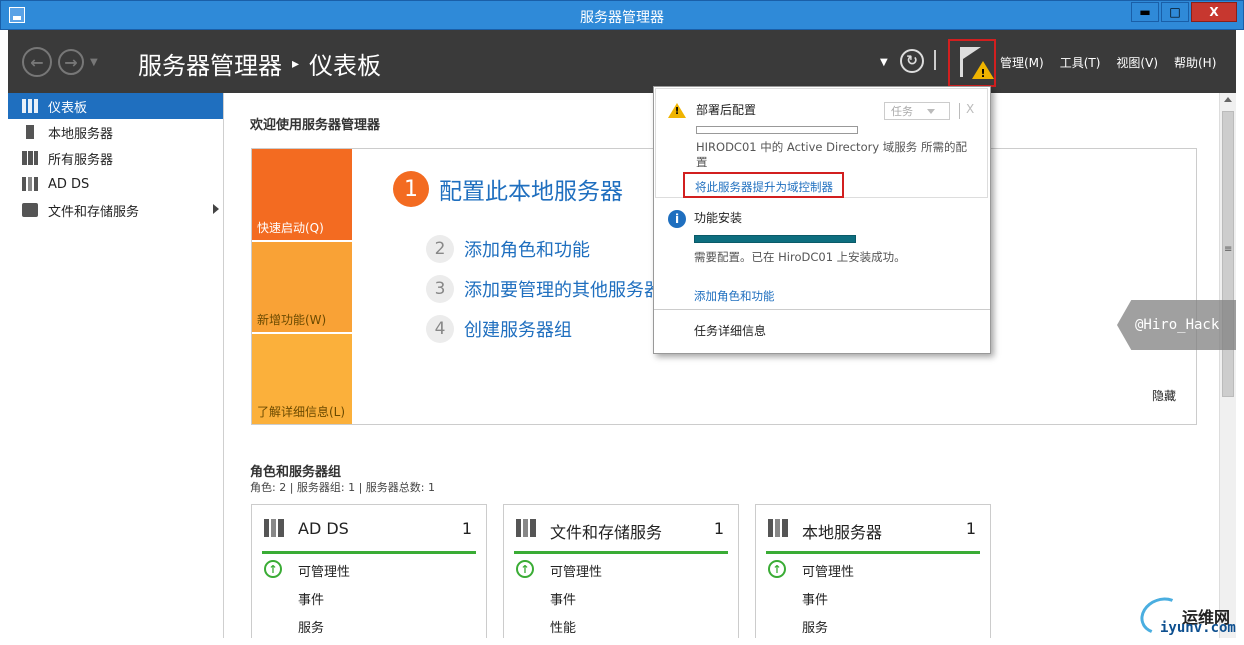  Describe the element at coordinates (1176, 325) in the screenshot. I see `watermark-label: @Hiro_Hack` at that location.